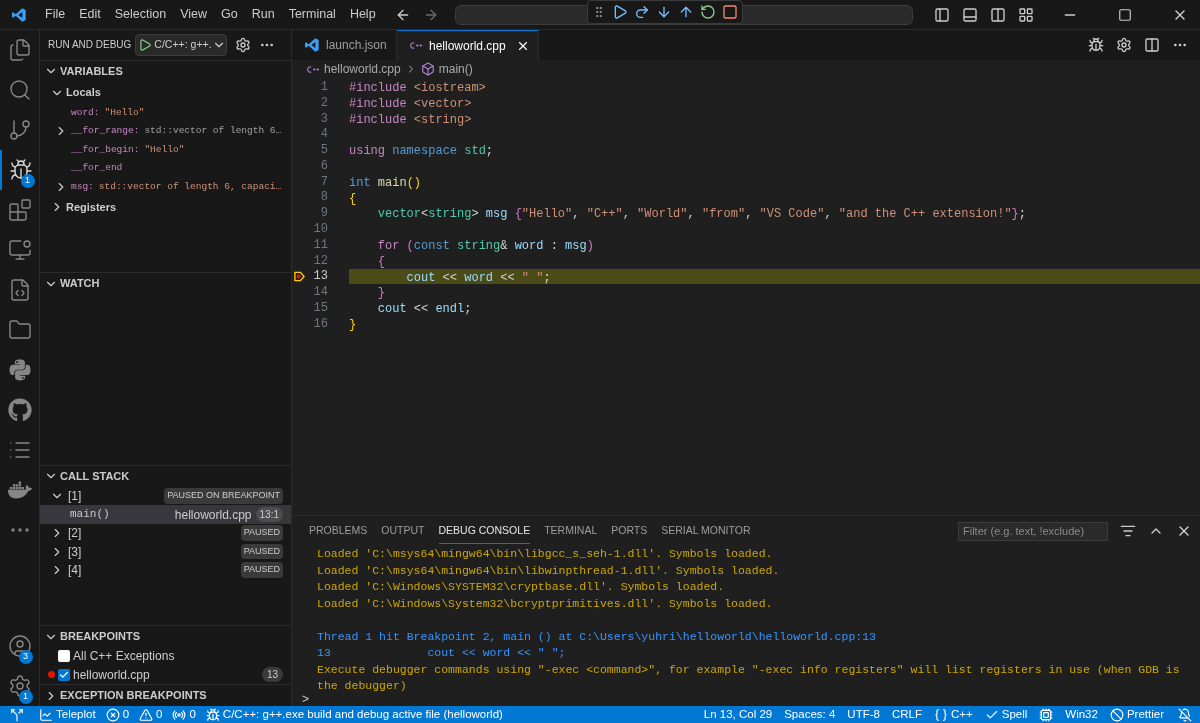 This screenshot has width=1200, height=723. What do you see at coordinates (571, 531) in the screenshot?
I see `panel-tab: TERMINAL` at bounding box center [571, 531].